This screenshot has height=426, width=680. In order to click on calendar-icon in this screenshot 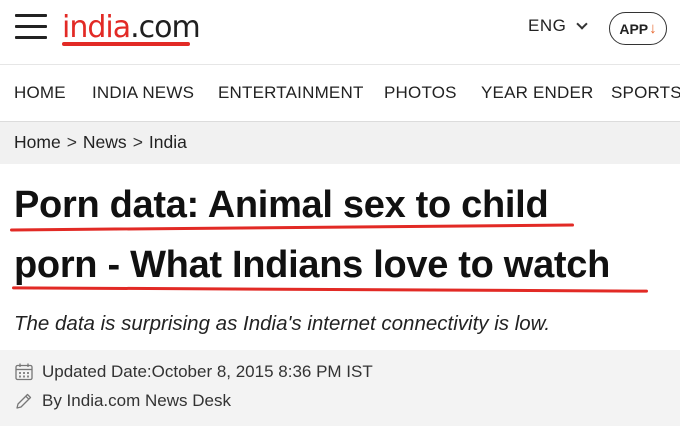, I will do `click(24, 372)`.